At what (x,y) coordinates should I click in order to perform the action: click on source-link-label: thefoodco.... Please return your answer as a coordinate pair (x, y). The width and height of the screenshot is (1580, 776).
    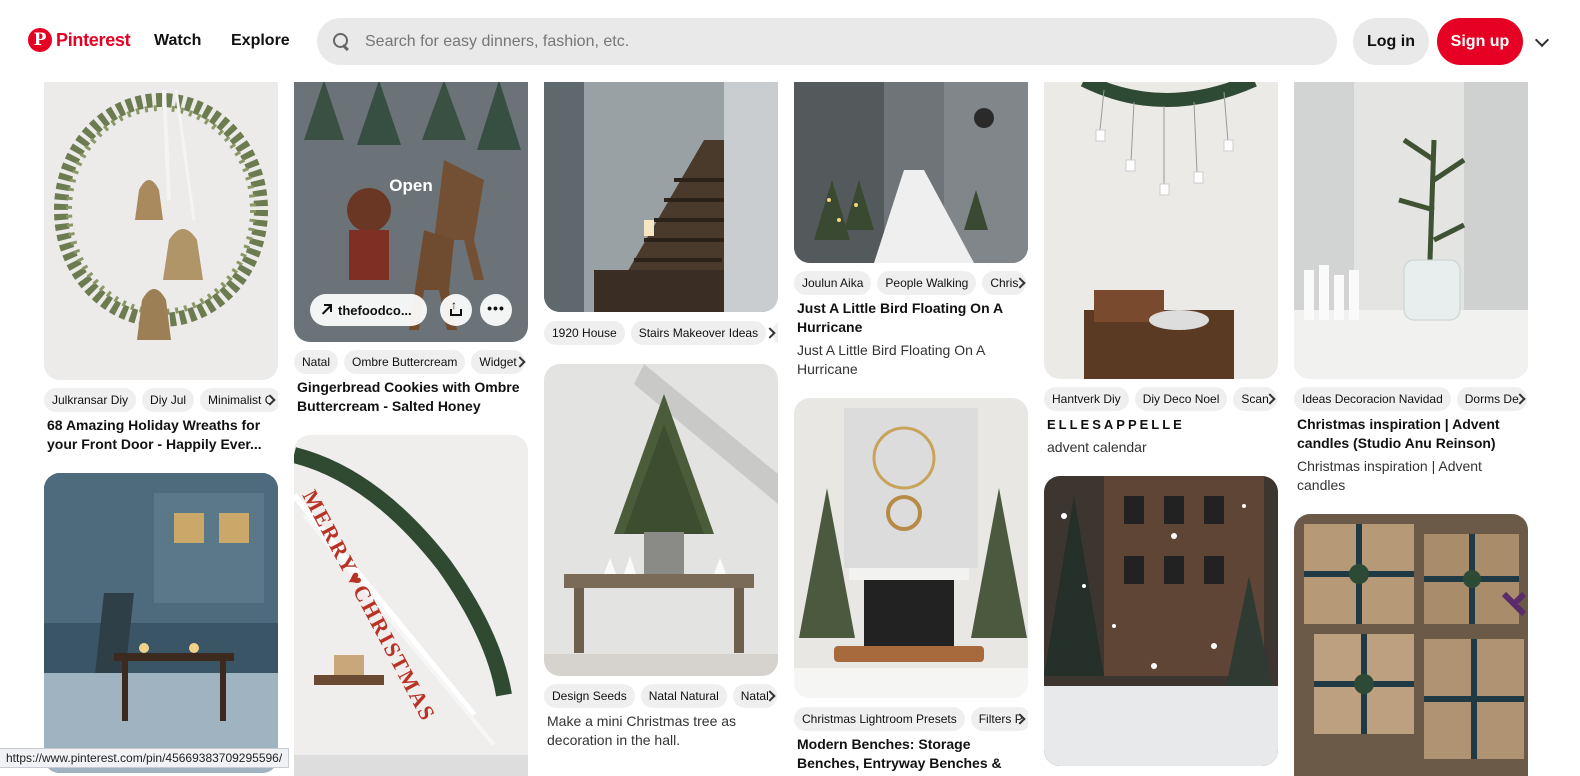
    Looking at the image, I should click on (375, 310).